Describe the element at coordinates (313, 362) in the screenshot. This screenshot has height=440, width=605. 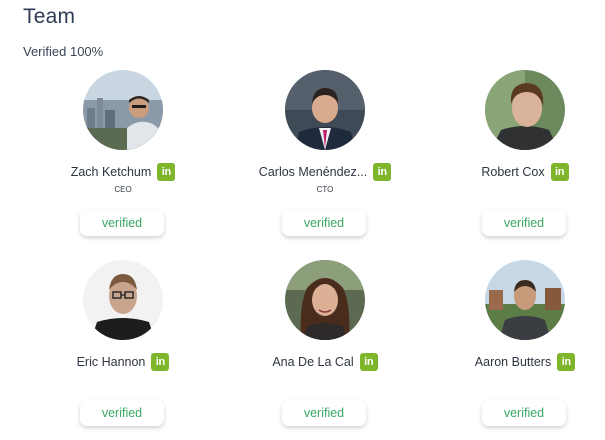
I see `member-name: Ana De La Cal` at that location.